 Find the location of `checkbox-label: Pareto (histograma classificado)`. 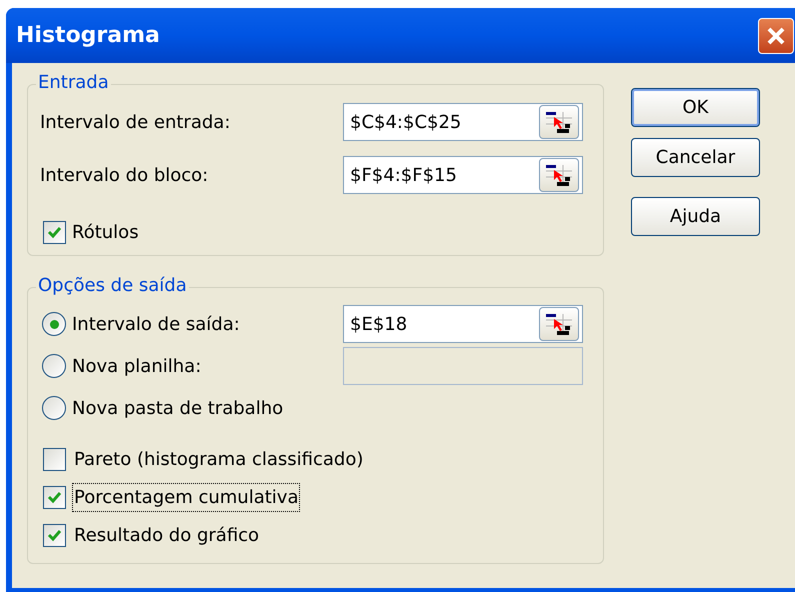

checkbox-label: Pareto (histograma classificado) is located at coordinates (218, 460).